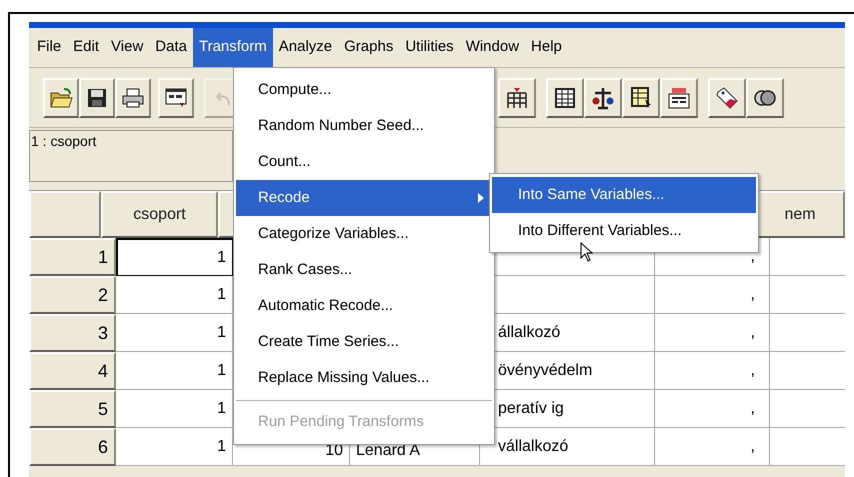 Image resolution: width=854 pixels, height=477 pixels. Describe the element at coordinates (72, 295) in the screenshot. I see `row-header: 2` at that location.